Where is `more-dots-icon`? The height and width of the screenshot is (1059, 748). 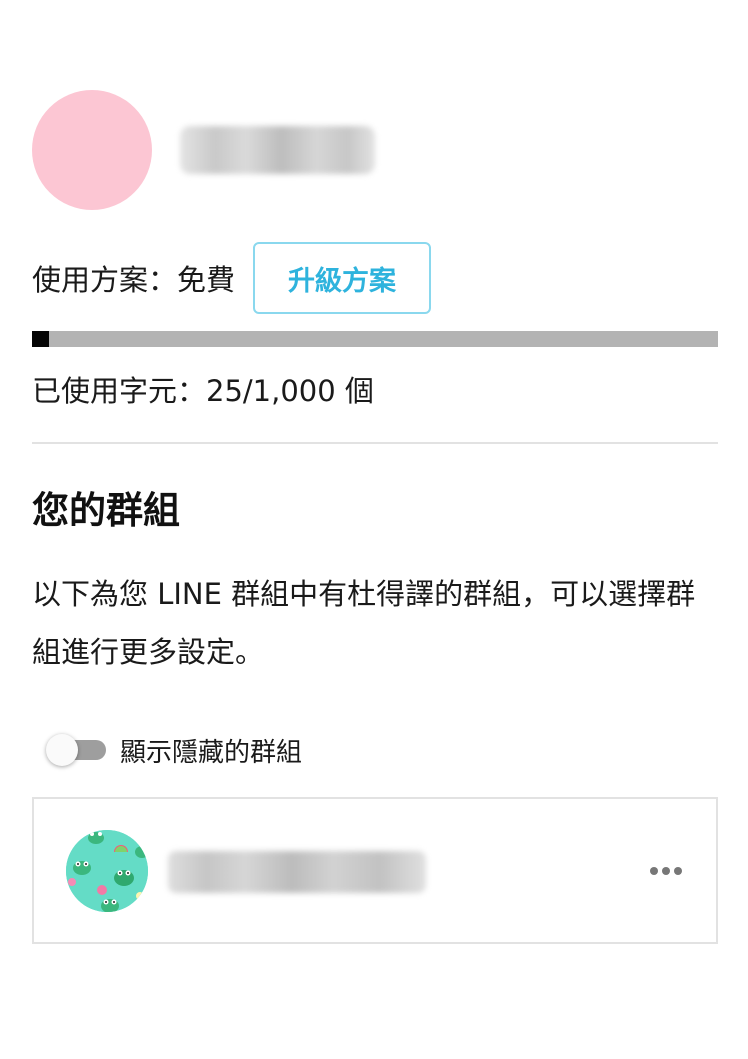
more-dots-icon is located at coordinates (666, 871).